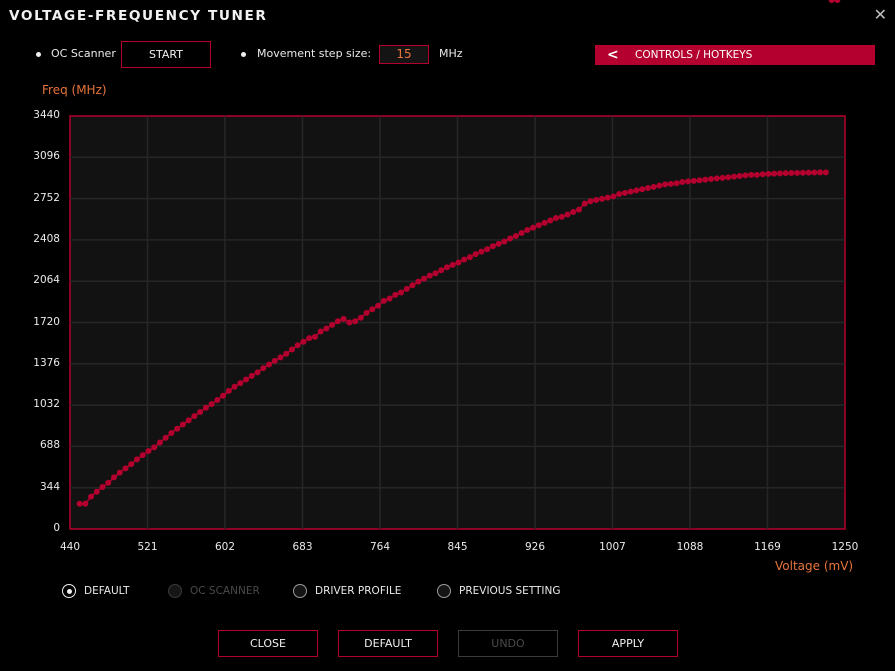 This screenshot has height=671, width=895. What do you see at coordinates (69, 591) in the screenshot?
I see `radio-button` at bounding box center [69, 591].